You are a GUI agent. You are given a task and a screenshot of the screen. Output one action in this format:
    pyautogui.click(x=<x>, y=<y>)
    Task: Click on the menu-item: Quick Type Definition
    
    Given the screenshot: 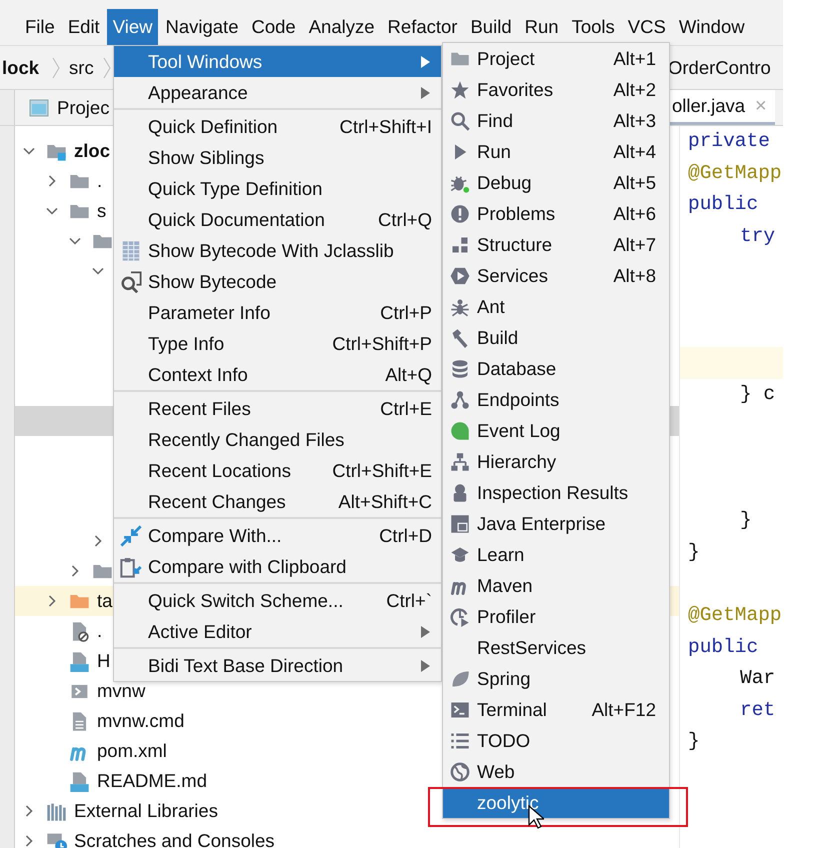 What is the action you would take?
    pyautogui.click(x=277, y=188)
    